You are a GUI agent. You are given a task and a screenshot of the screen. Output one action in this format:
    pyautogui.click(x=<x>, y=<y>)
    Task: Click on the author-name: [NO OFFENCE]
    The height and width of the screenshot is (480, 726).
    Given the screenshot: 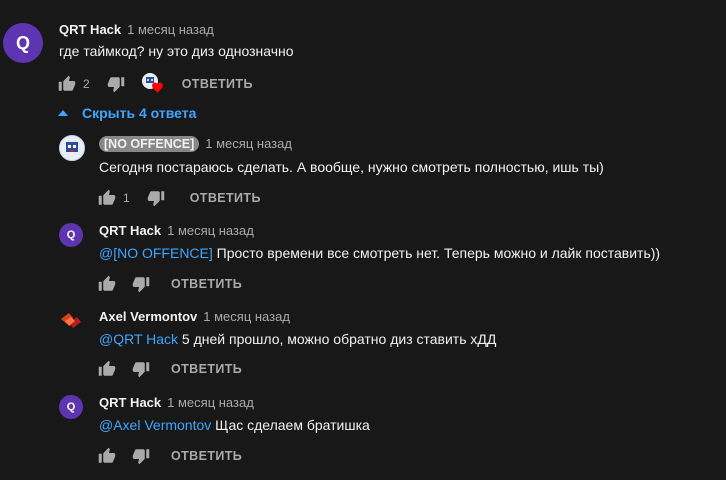 What is the action you would take?
    pyautogui.click(x=149, y=144)
    